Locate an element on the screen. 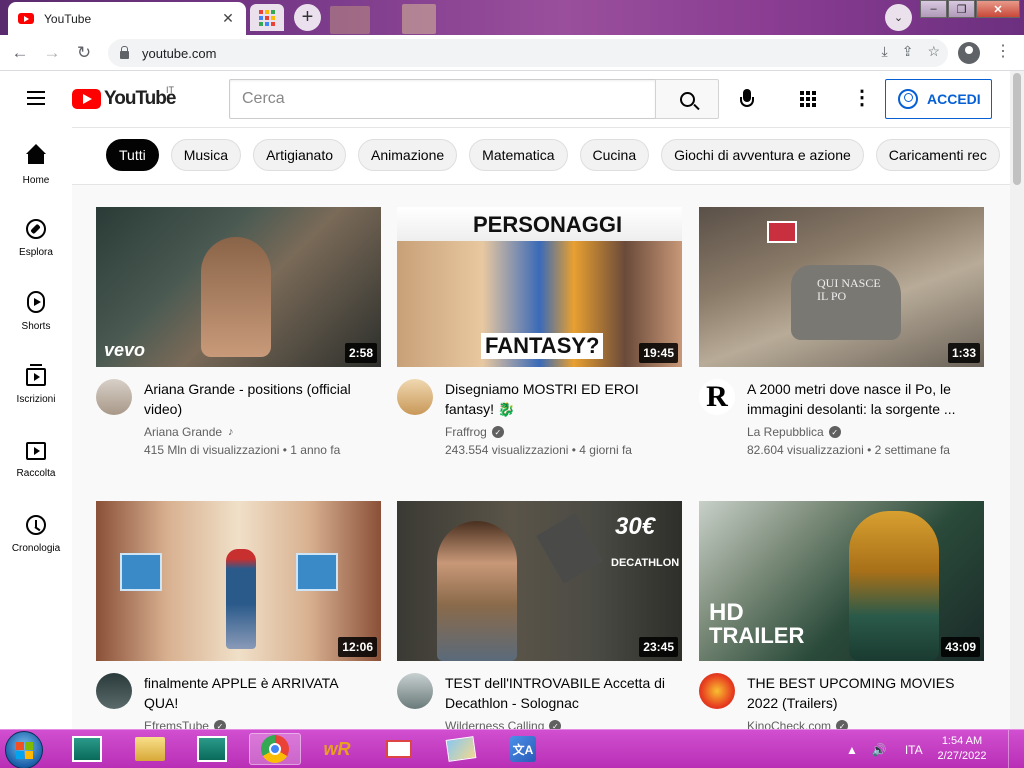  menu-hamburger-icon is located at coordinates (36, 98).